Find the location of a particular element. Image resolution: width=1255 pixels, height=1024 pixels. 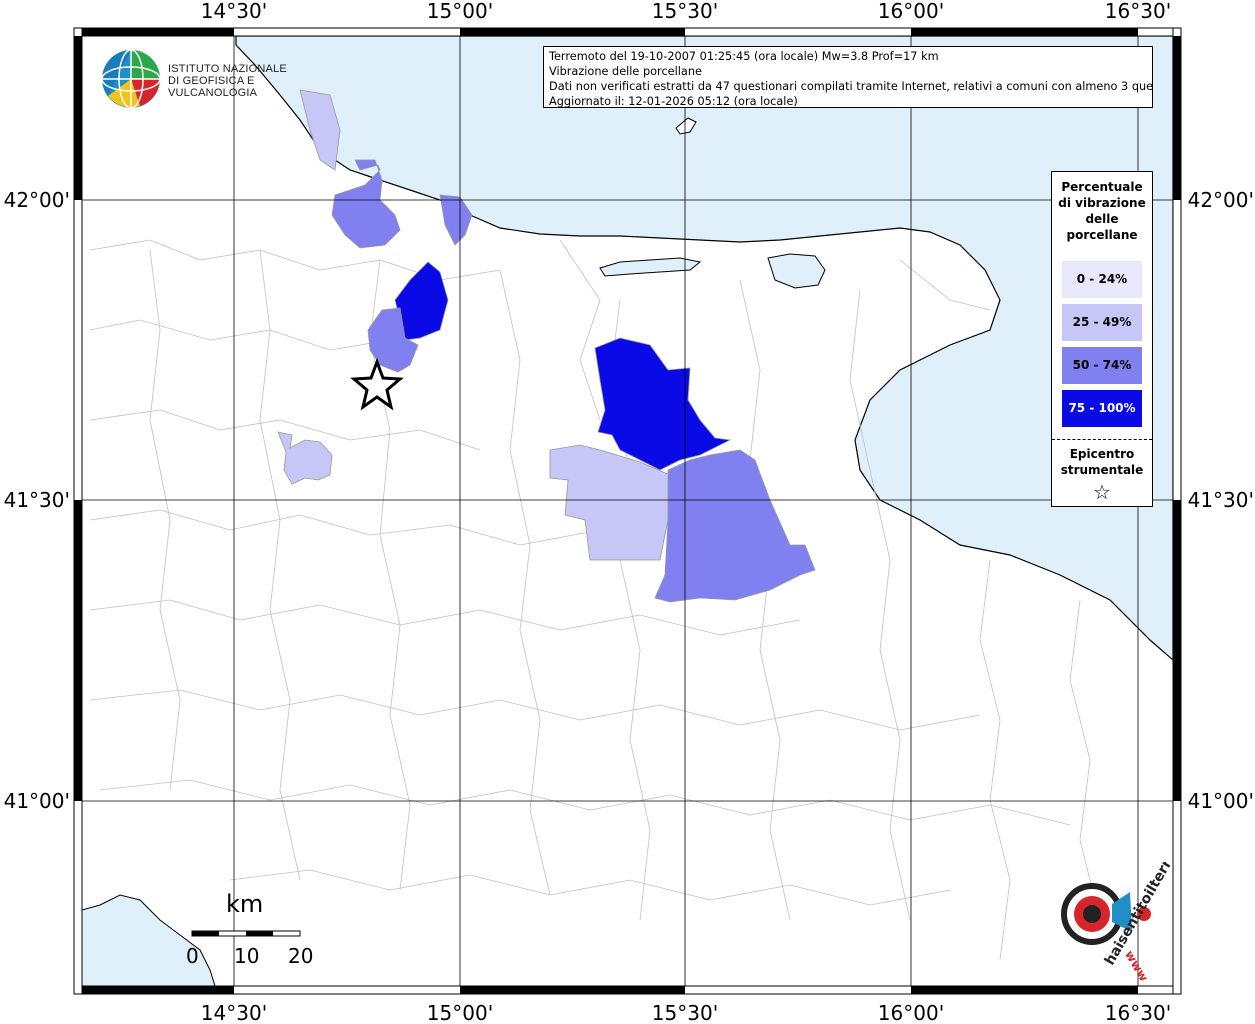

ingv-line2: DI GEOFISICA E VULCANOLOGIA is located at coordinates (213, 87).